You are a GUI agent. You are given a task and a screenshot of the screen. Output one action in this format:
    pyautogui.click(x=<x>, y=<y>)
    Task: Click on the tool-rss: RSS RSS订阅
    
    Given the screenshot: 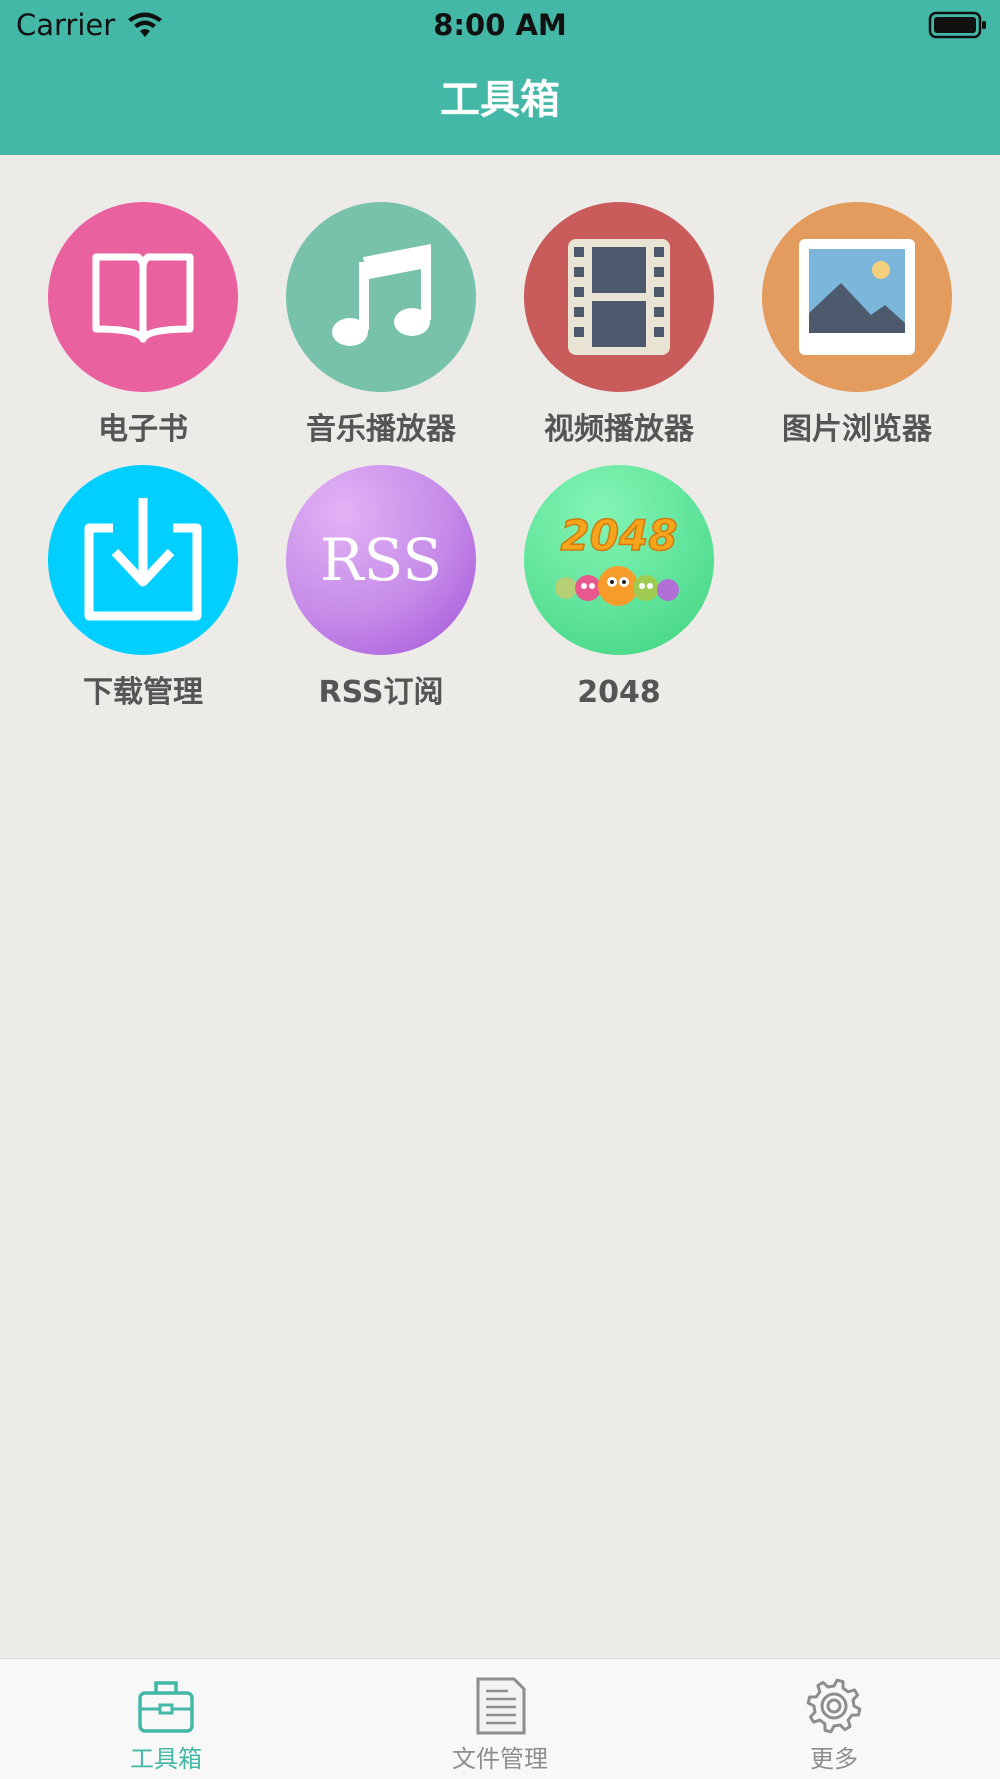 What is the action you would take?
    pyautogui.click(x=381, y=590)
    